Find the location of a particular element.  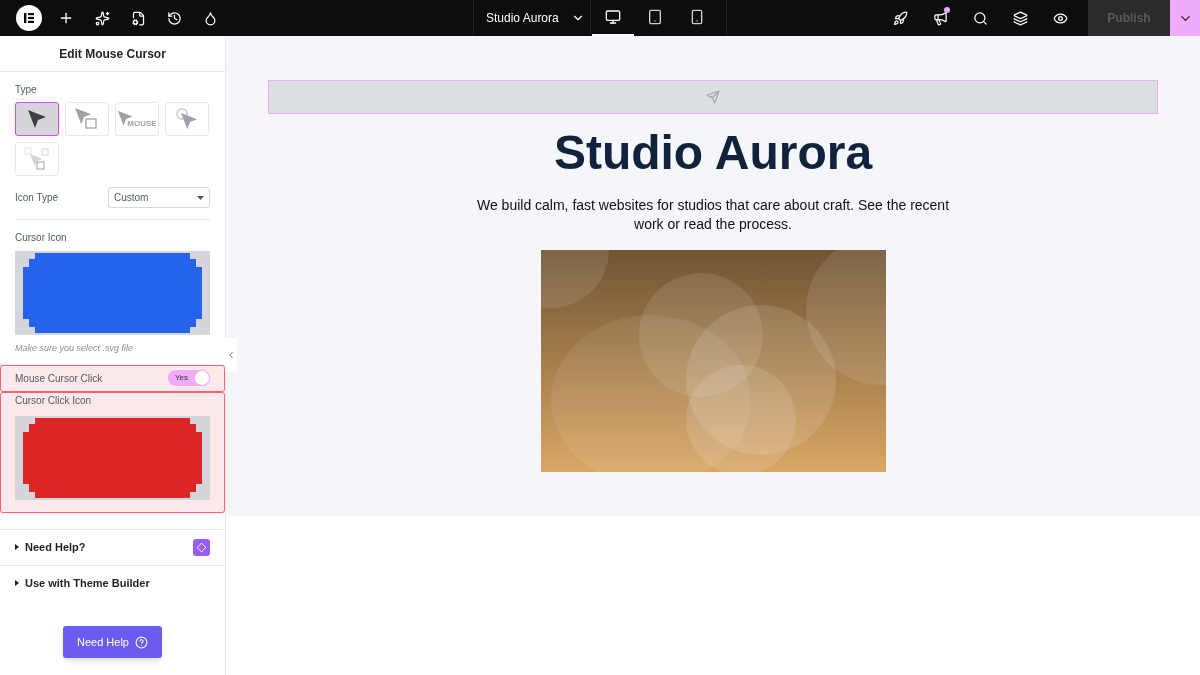

cursor-image-icon is located at coordinates (87, 119).